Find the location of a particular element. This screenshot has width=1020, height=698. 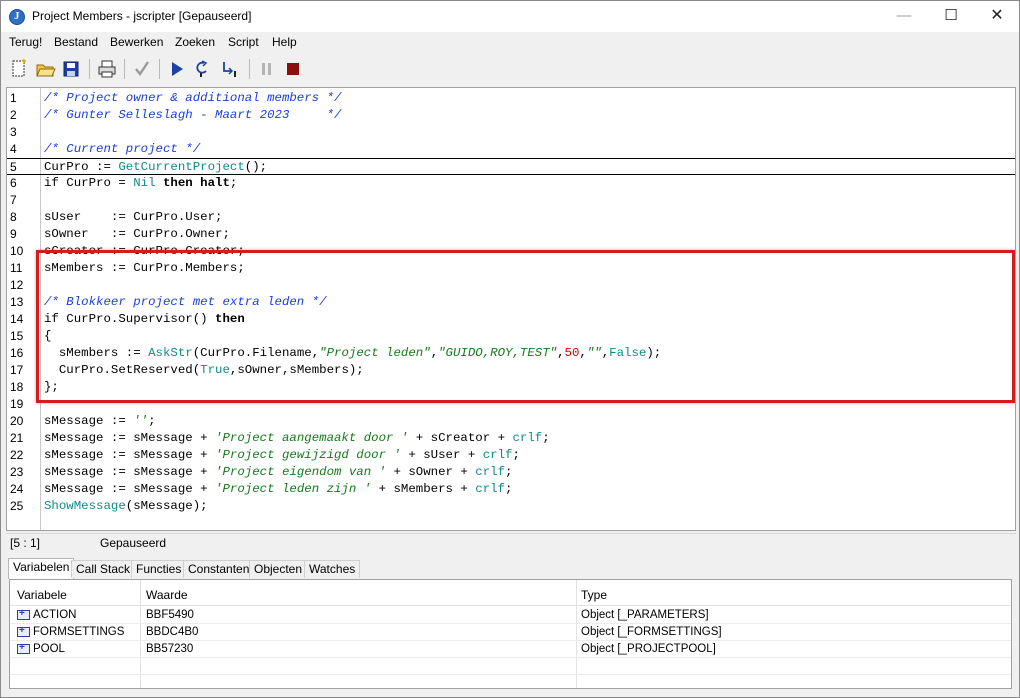

column-header-variabele: Variabele is located at coordinates (42, 595).